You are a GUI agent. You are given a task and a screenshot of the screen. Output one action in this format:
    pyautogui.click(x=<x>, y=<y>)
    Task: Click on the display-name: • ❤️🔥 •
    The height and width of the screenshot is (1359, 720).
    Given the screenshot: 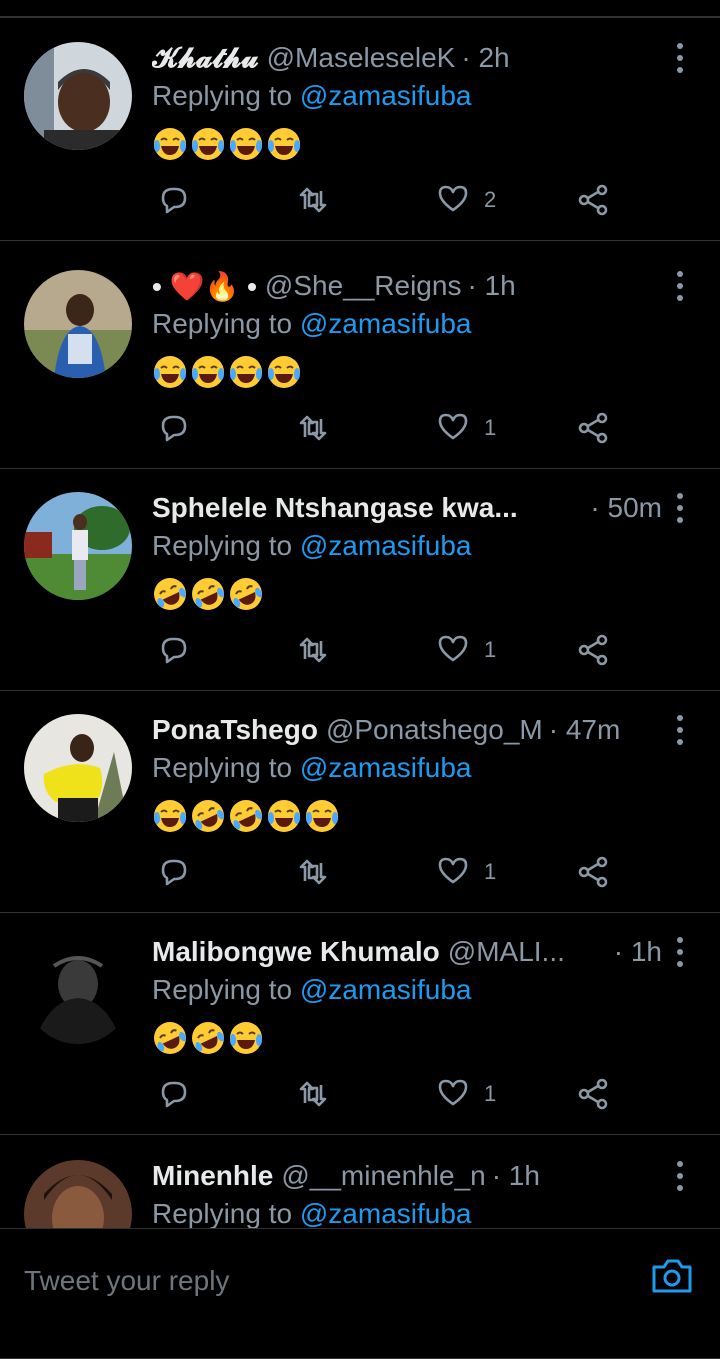 What is the action you would take?
    pyautogui.click(x=204, y=286)
    